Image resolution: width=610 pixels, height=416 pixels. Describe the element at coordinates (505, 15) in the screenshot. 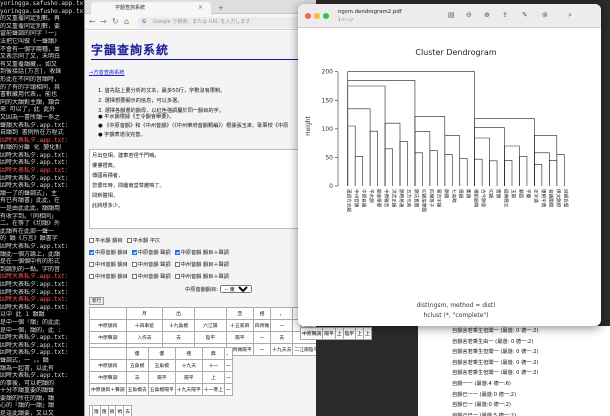

I see `share-icon: ⇪` at that location.